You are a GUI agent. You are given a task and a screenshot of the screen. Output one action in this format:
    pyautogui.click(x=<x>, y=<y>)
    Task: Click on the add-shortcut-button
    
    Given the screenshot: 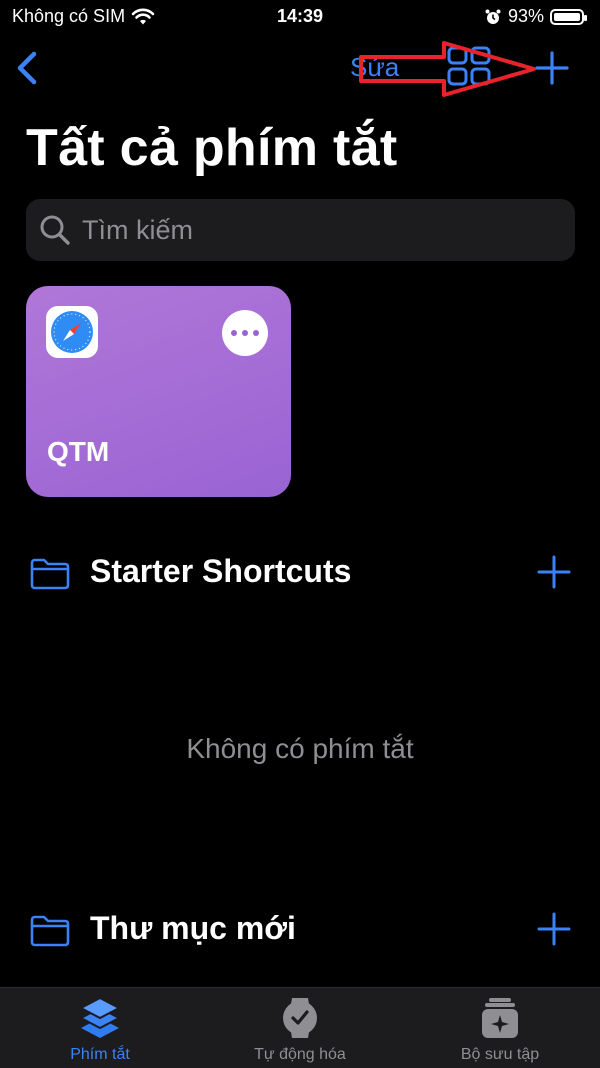 What is the action you would take?
    pyautogui.click(x=552, y=68)
    